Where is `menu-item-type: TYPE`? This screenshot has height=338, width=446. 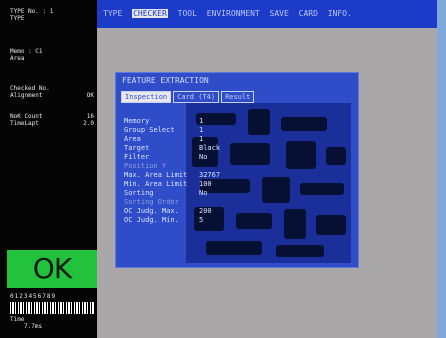
menu-item-type: TYPE is located at coordinates (112, 13).